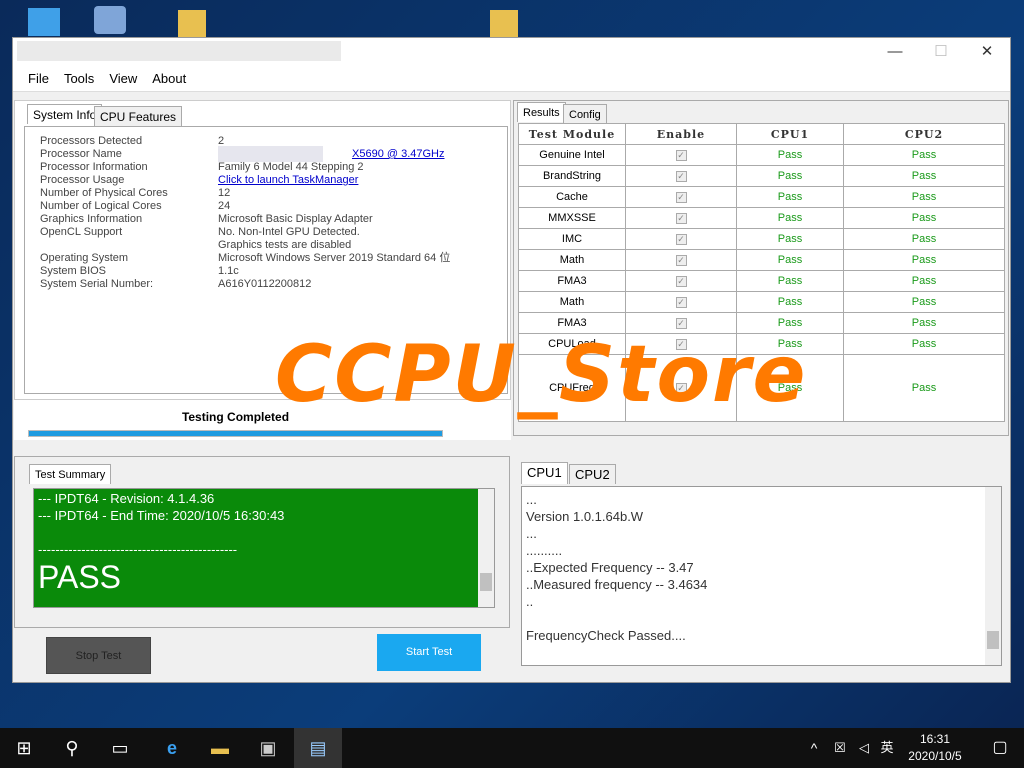 The height and width of the screenshot is (768, 1024). I want to click on ime-indicator: 英, so click(887, 748).